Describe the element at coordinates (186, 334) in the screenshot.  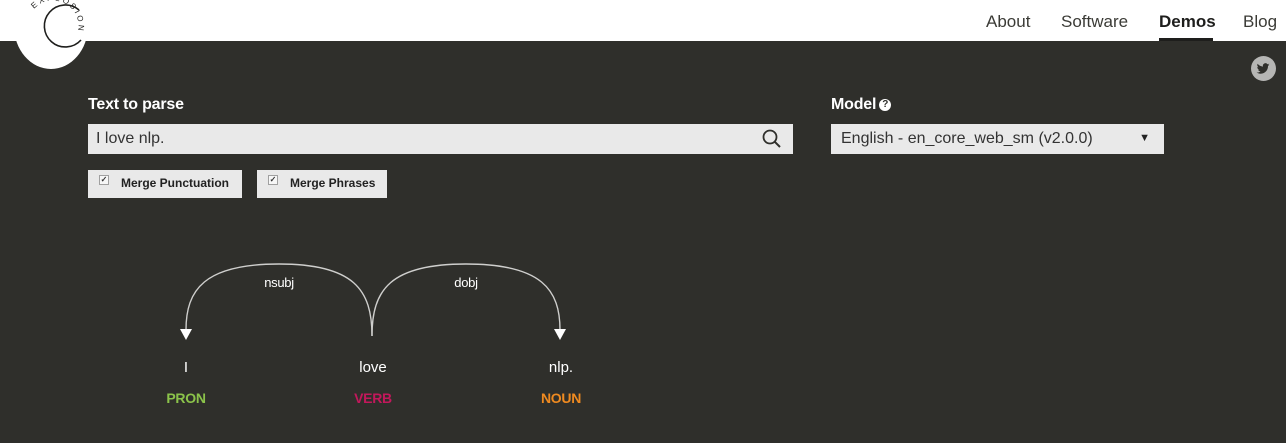
I see `arc-nsubj-arrow` at that location.